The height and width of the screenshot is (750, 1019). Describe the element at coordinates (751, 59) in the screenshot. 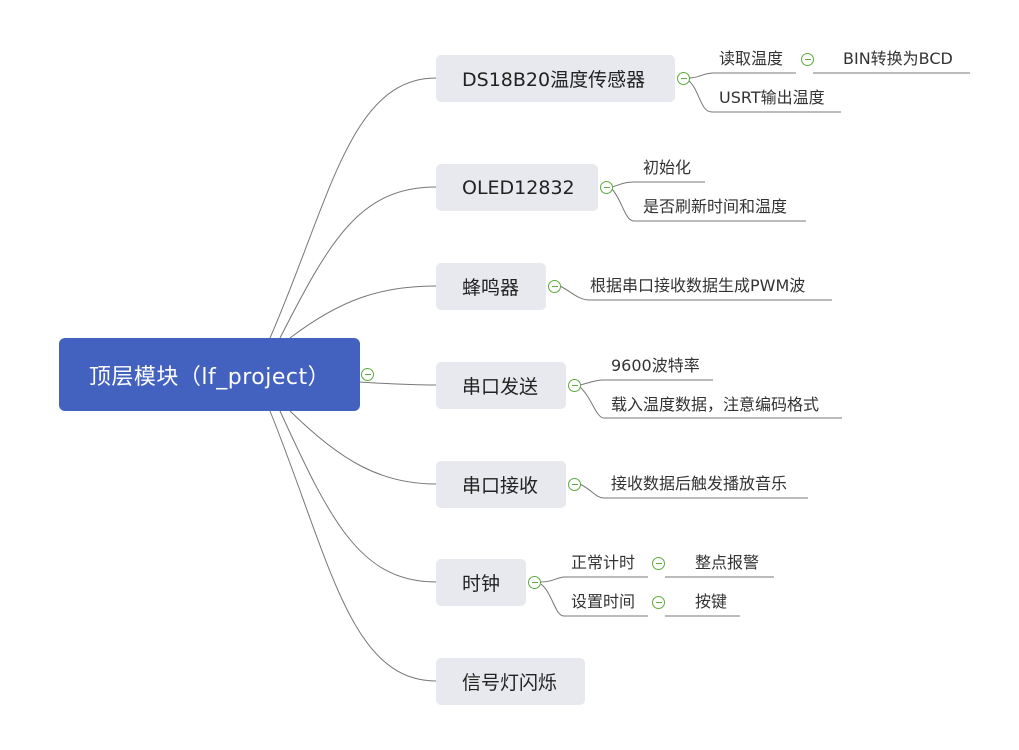

I see `subtopic-read-temp: 读取温度` at that location.